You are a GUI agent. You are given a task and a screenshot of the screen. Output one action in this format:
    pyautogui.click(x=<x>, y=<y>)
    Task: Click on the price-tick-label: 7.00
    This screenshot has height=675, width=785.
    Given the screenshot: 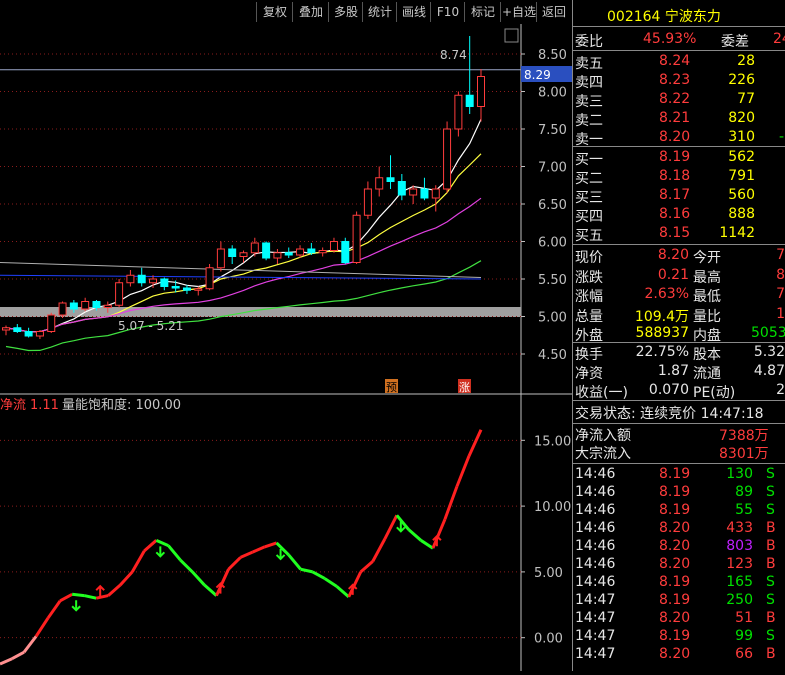 What is the action you would take?
    pyautogui.click(x=552, y=168)
    